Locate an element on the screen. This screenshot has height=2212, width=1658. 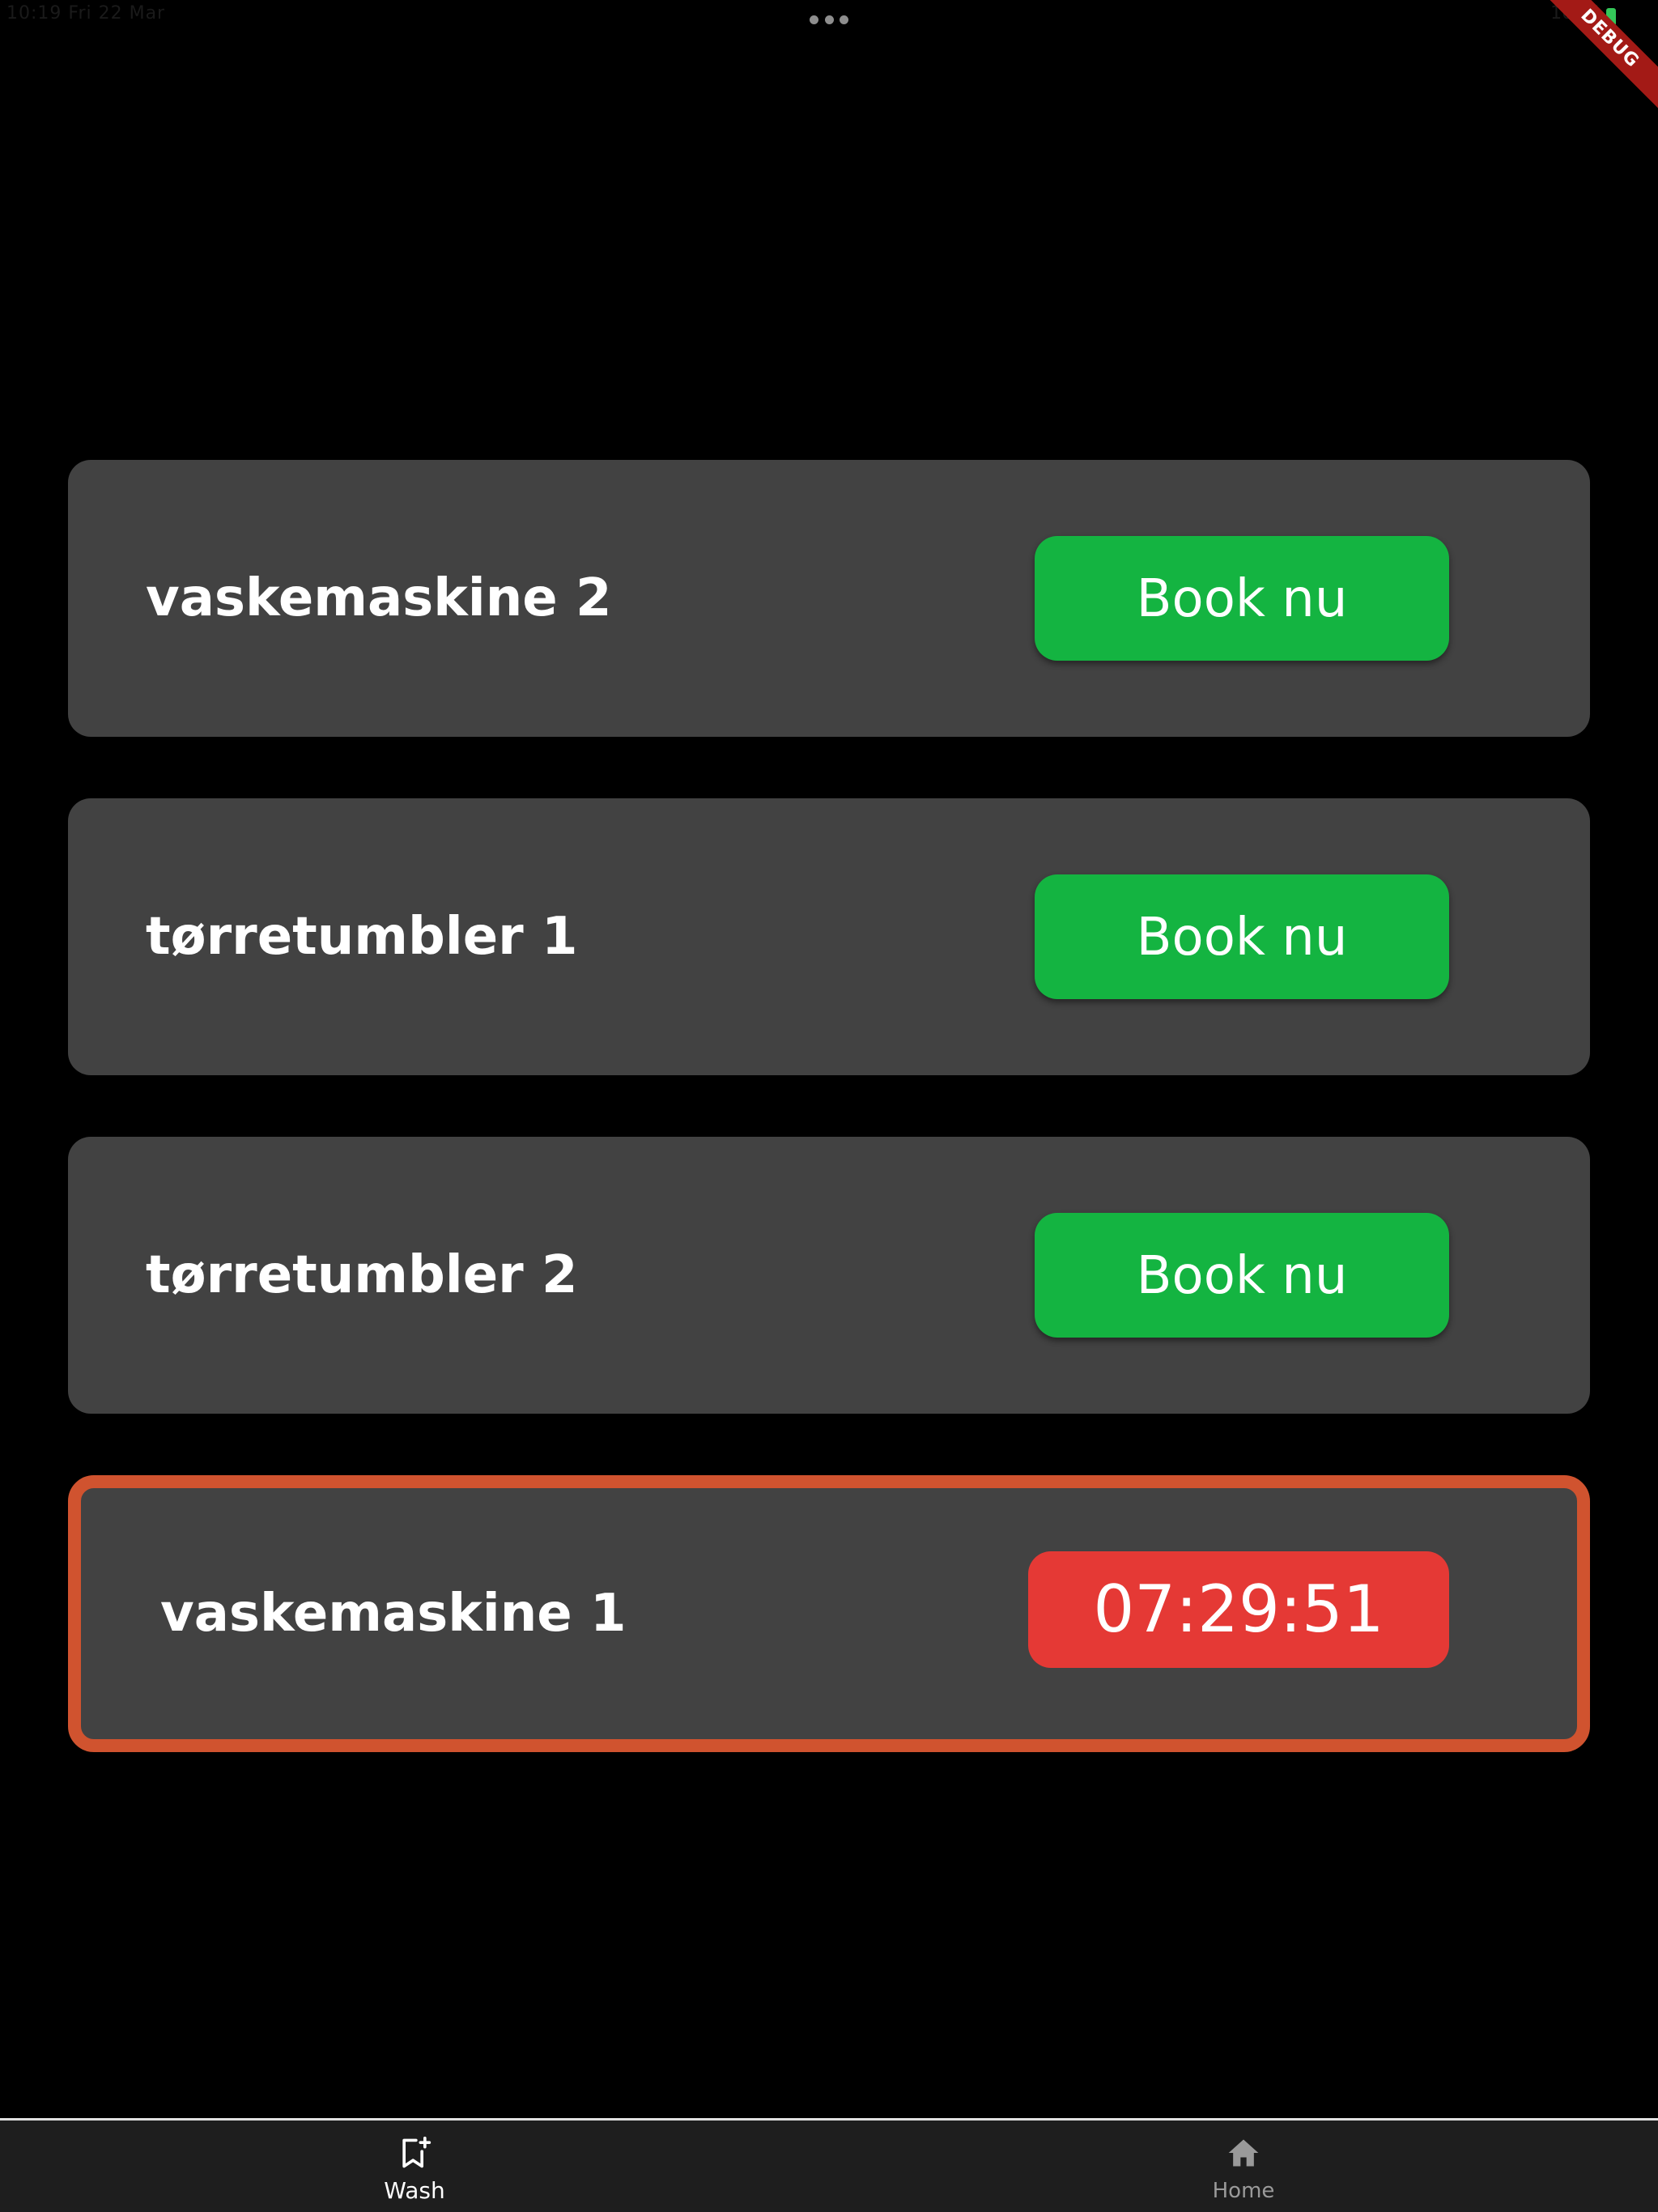
machine-name: vaskemaskine 1 is located at coordinates (393, 1614).